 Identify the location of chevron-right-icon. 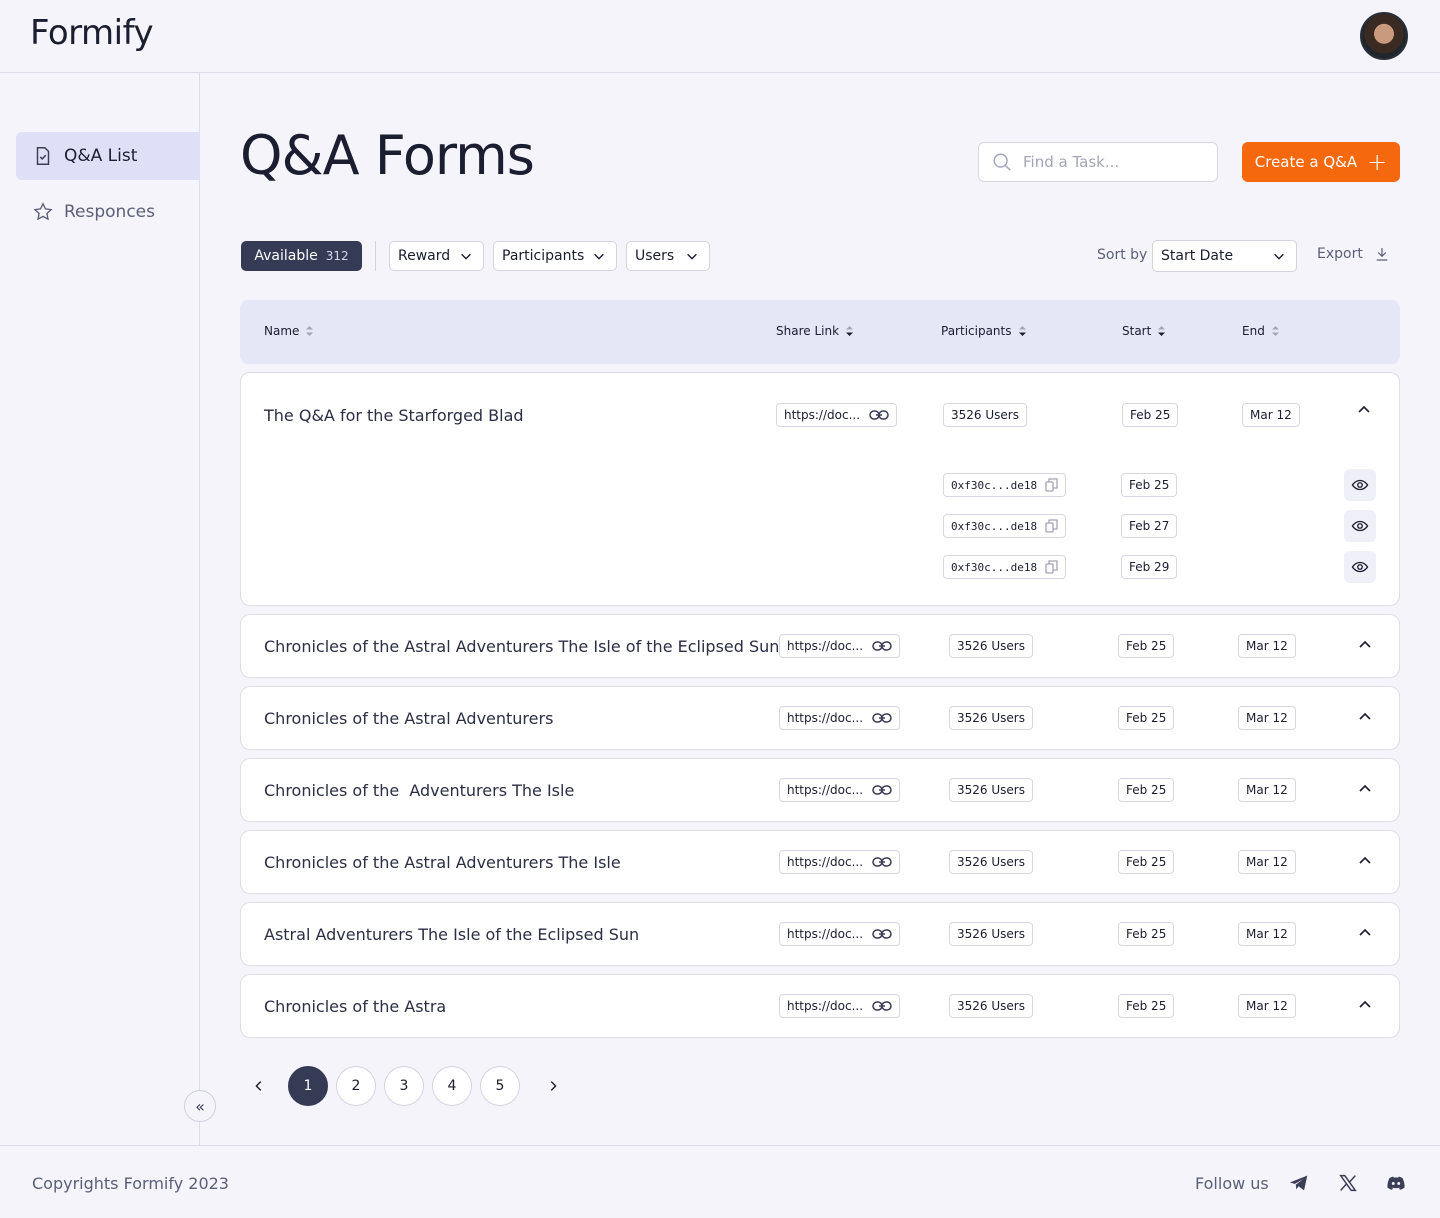
(553, 1086).